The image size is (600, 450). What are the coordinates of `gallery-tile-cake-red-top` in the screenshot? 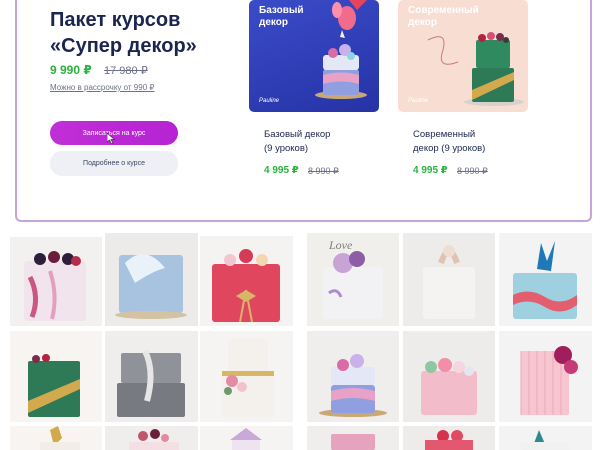 It's located at (449, 438).